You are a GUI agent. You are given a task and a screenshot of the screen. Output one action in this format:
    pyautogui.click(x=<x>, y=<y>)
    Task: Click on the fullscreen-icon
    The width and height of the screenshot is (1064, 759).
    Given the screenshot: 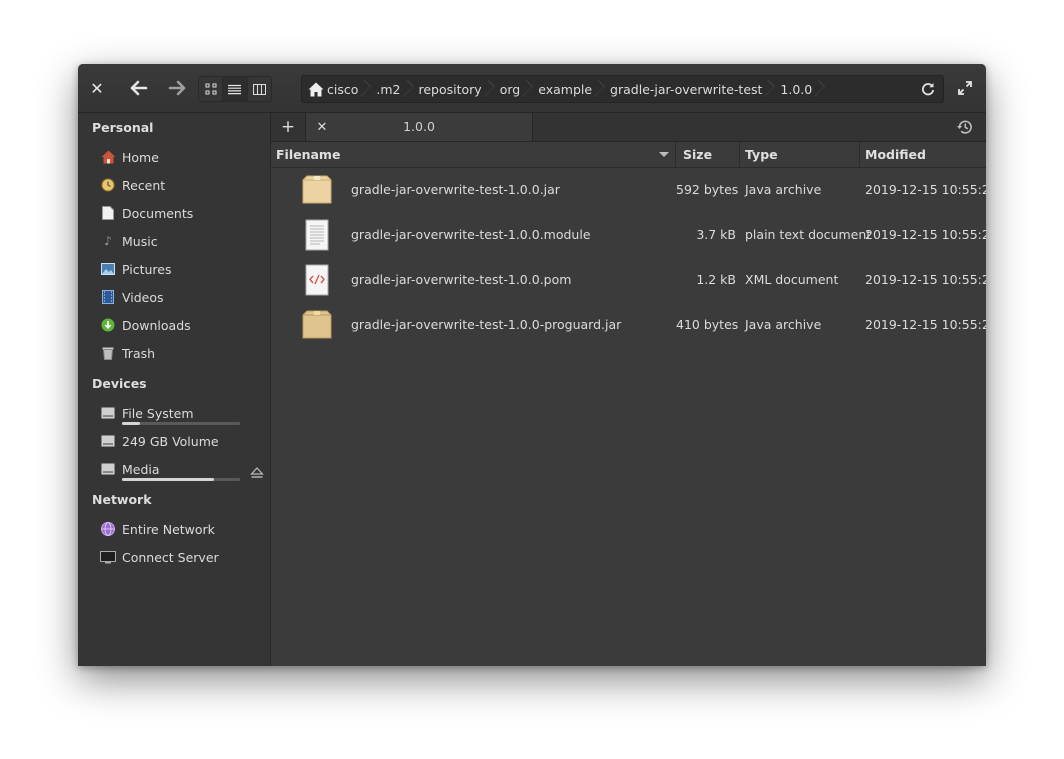 What is the action you would take?
    pyautogui.click(x=965, y=88)
    